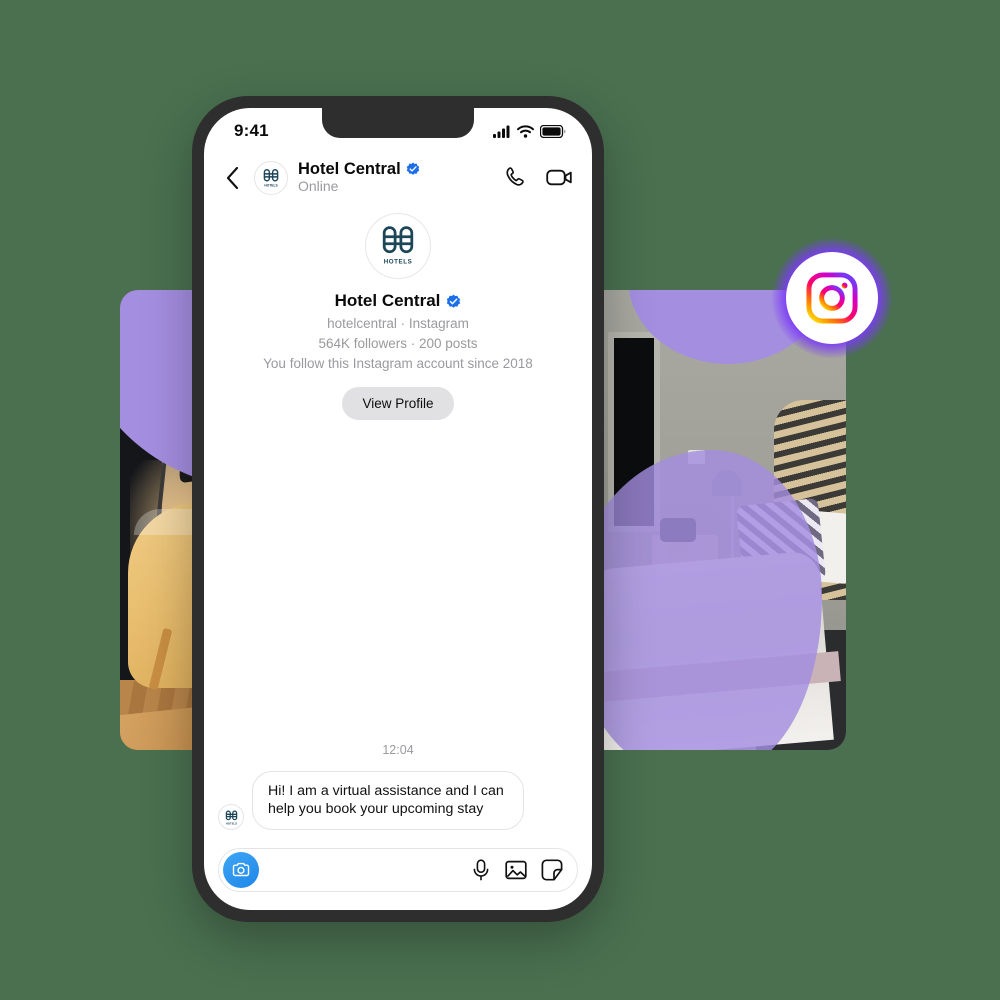 The height and width of the screenshot is (1000, 1000). I want to click on message-composer, so click(398, 874).